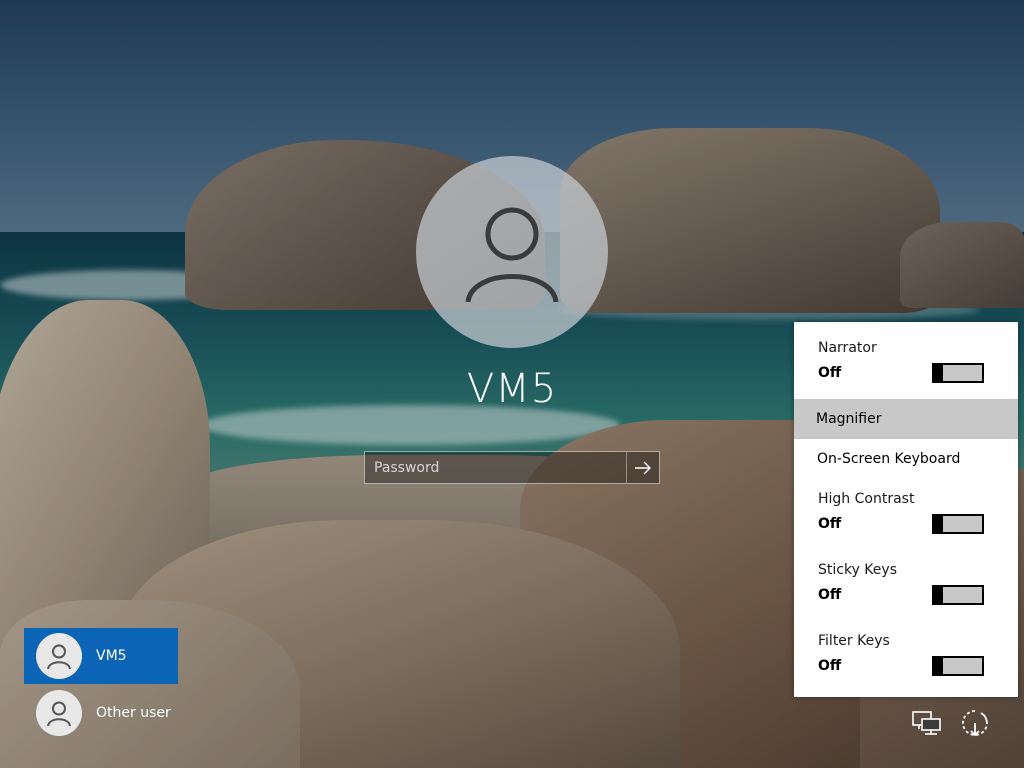 This screenshot has height=768, width=1024. What do you see at coordinates (847, 348) in the screenshot?
I see `narrator-label: Narrator` at bounding box center [847, 348].